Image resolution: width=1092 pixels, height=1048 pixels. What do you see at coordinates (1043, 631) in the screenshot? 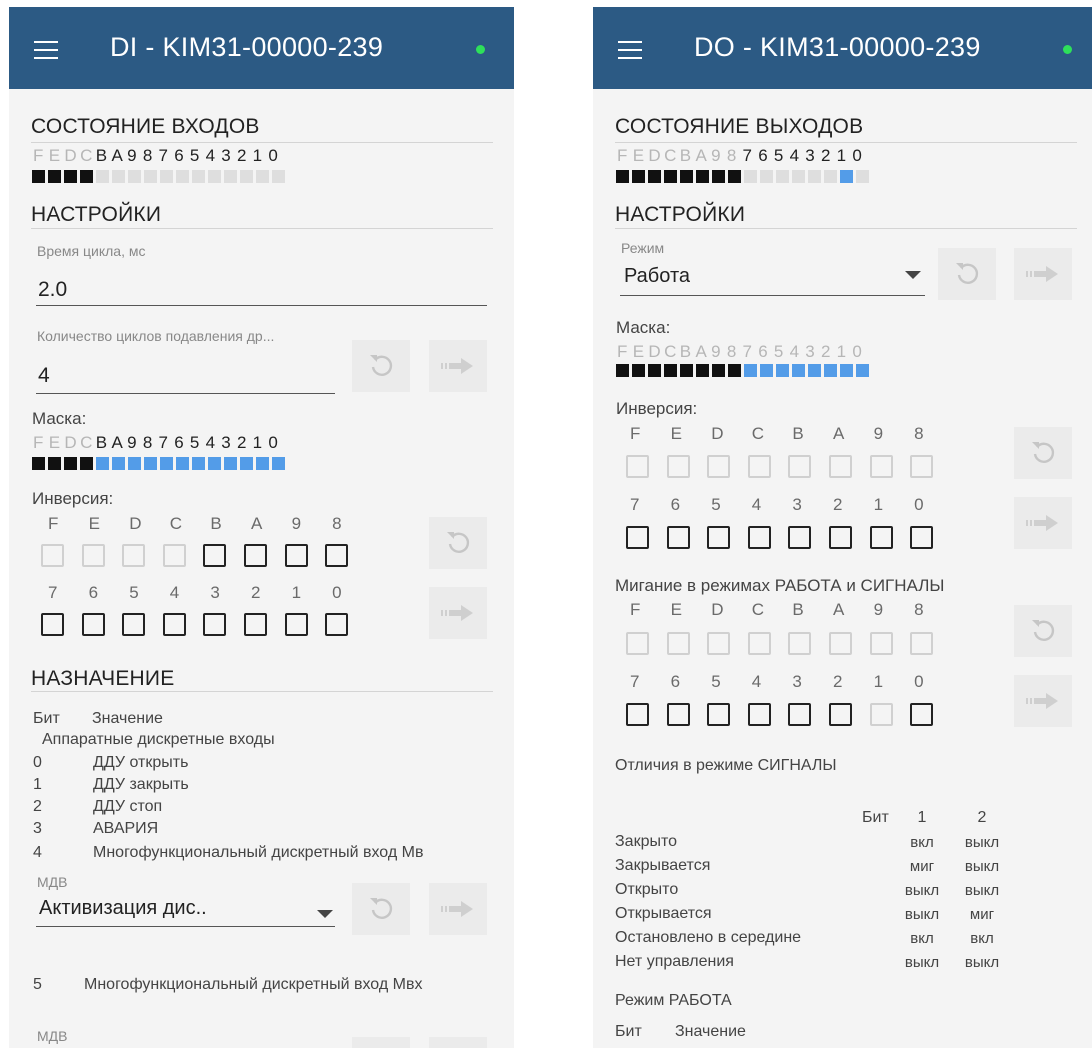
I see `blink-reset-button` at bounding box center [1043, 631].